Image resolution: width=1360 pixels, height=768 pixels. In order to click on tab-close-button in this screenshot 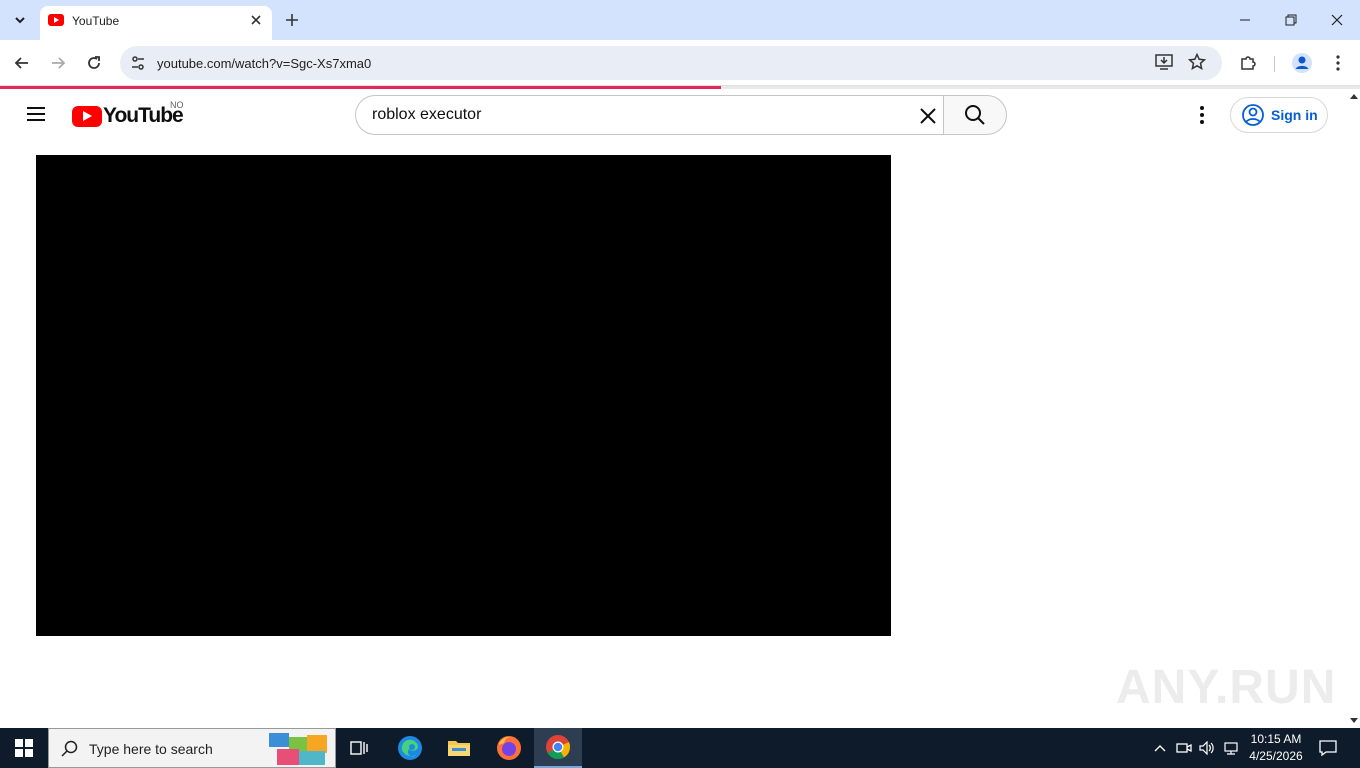, I will do `click(256, 20)`.